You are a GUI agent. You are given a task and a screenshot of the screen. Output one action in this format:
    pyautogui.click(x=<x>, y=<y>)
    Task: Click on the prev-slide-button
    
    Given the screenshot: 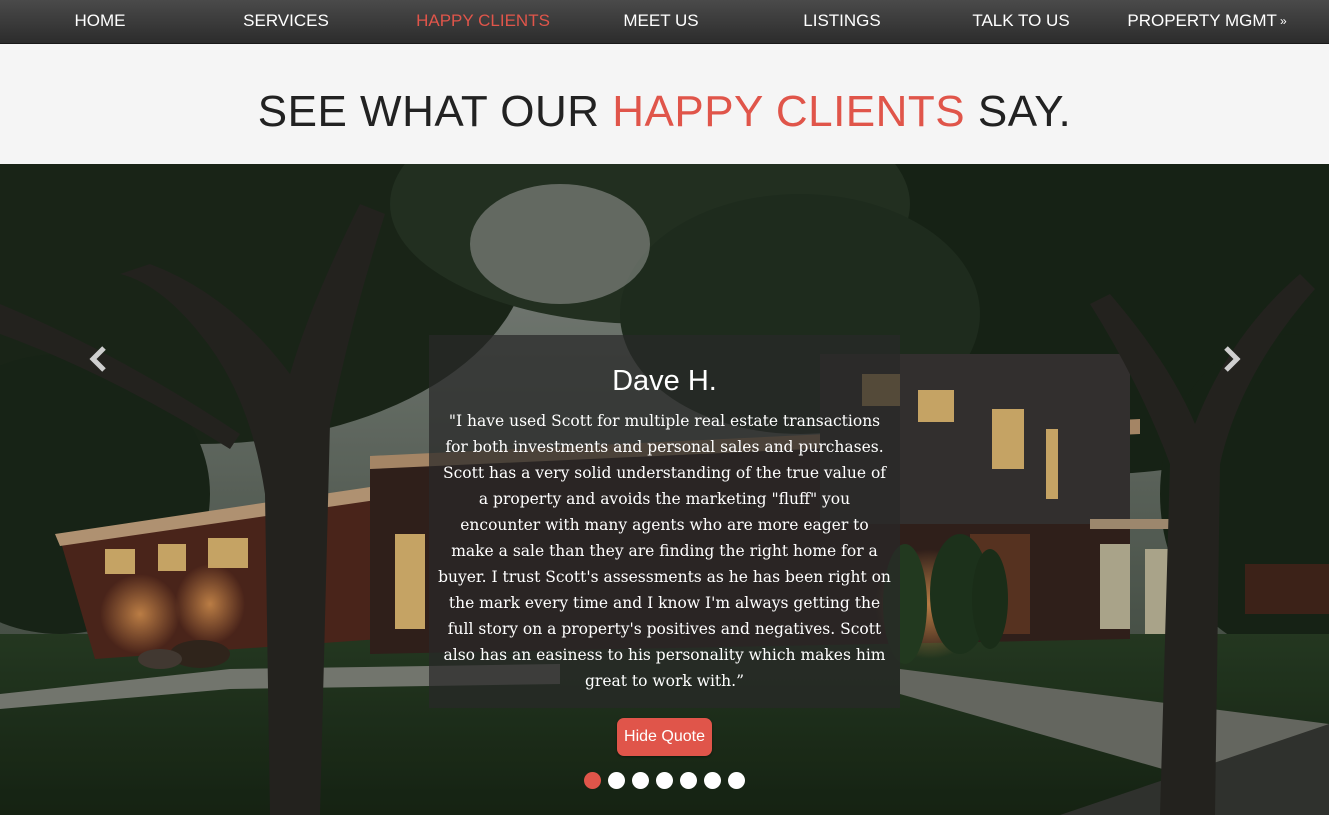 What is the action you would take?
    pyautogui.click(x=99, y=359)
    